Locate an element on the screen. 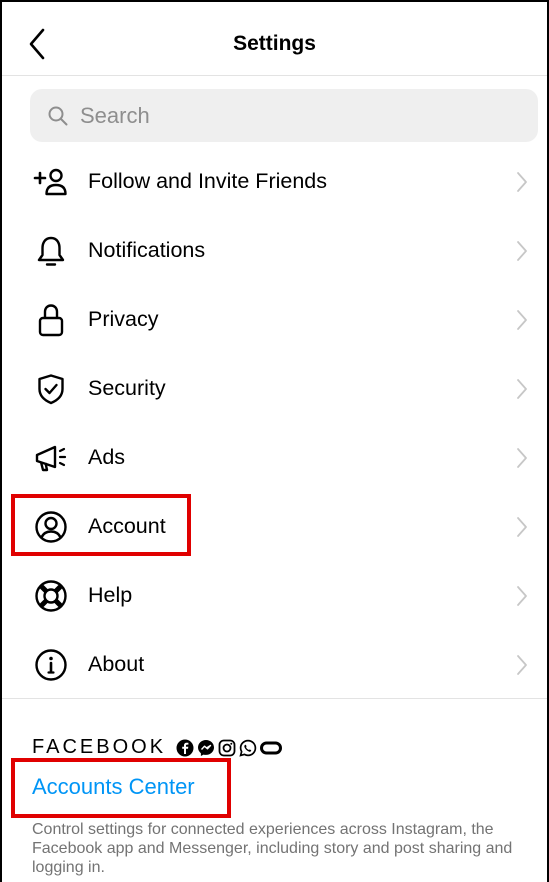 This screenshot has height=882, width=549. instagram-icon is located at coordinates (227, 747).